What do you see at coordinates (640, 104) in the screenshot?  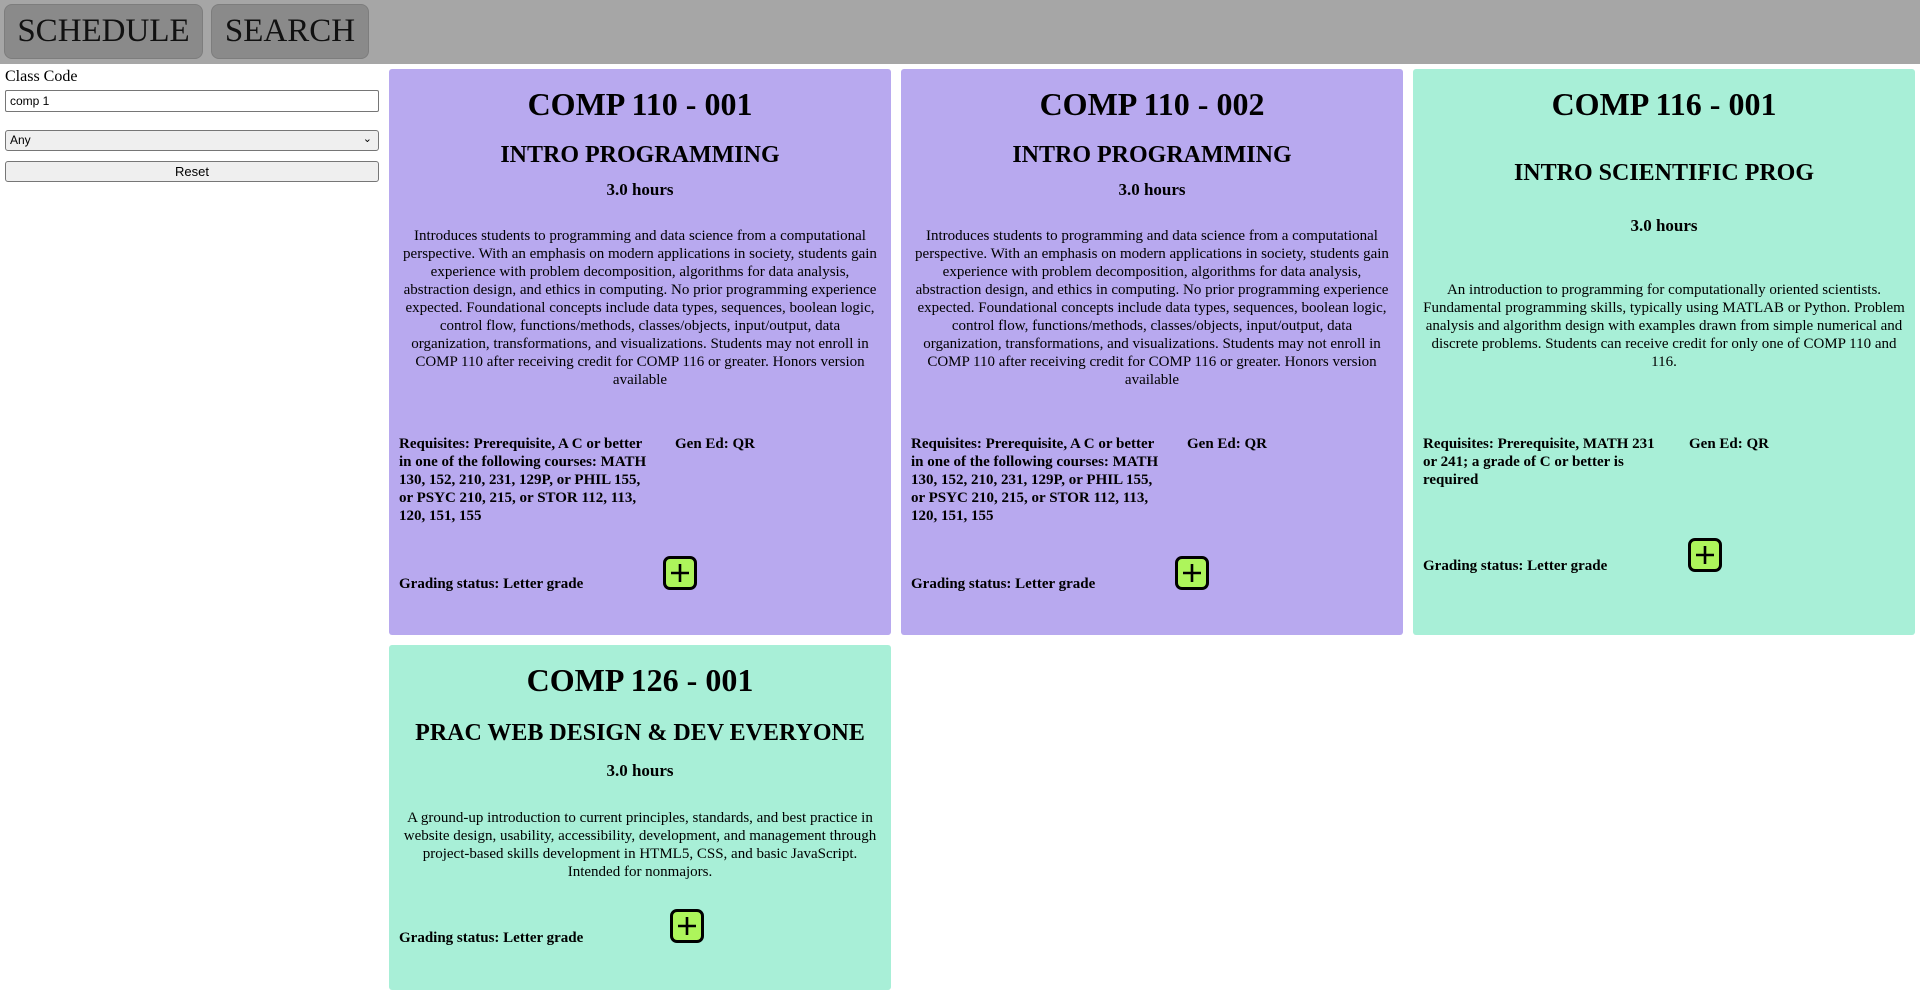 I see `course-code: COMP 110 - 001` at bounding box center [640, 104].